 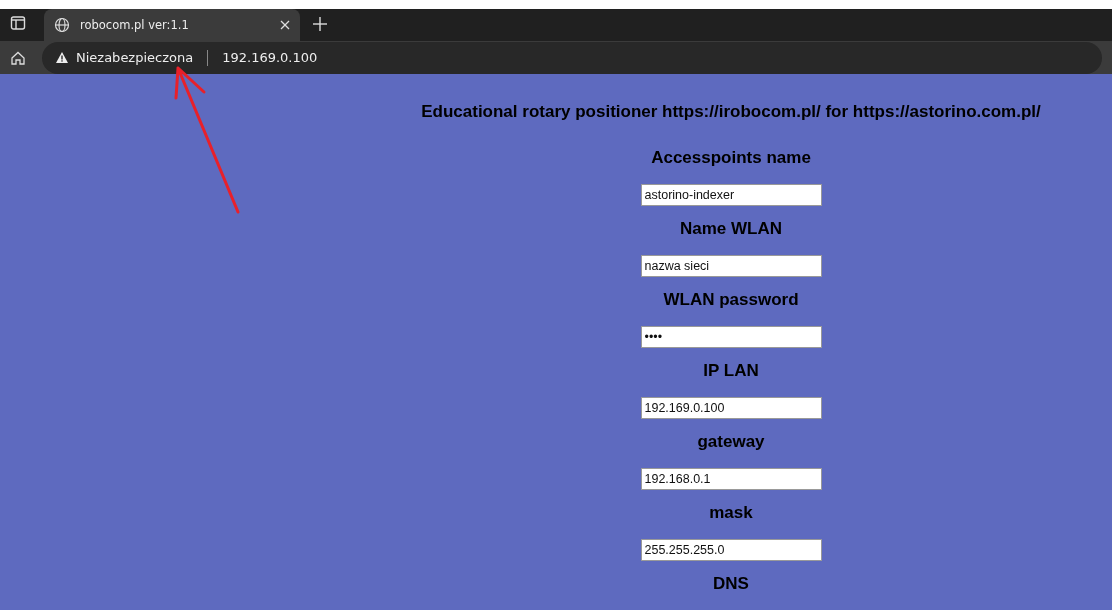 I want to click on field-label: WLAN password, so click(x=731, y=300).